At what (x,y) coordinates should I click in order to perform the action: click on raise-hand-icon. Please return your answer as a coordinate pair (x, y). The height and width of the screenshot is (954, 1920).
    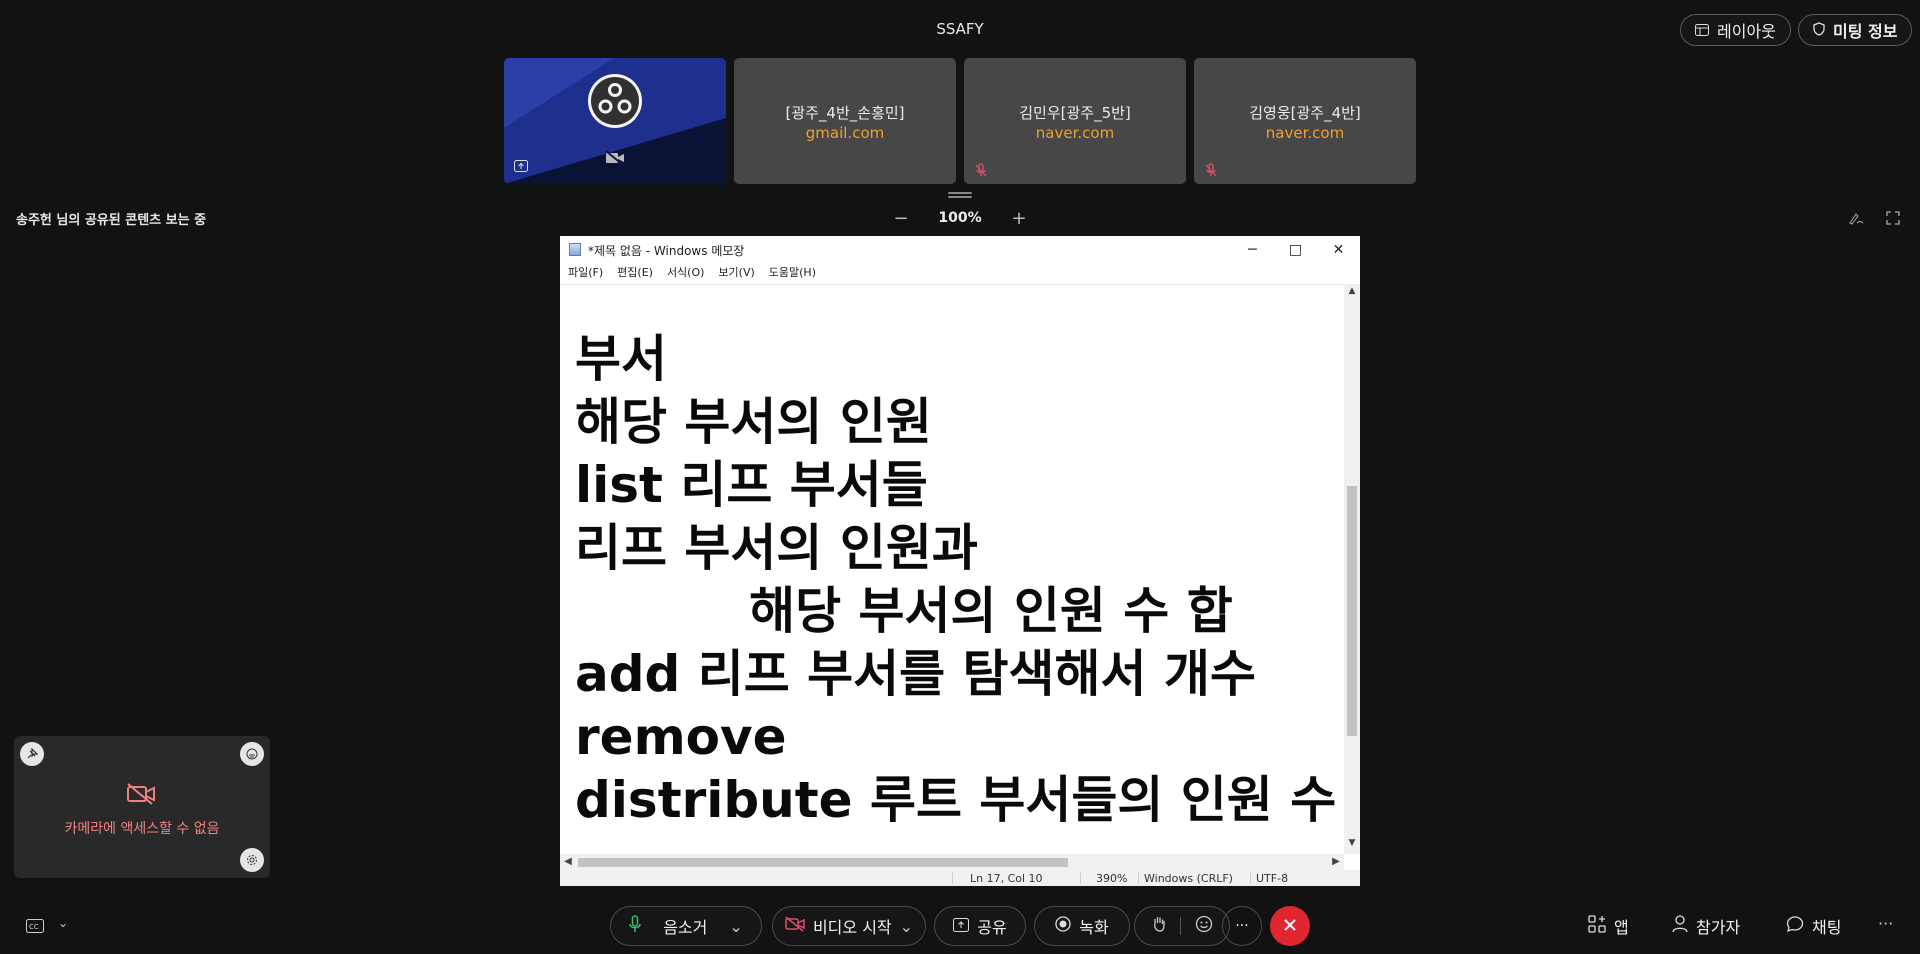
    Looking at the image, I should click on (1159, 926).